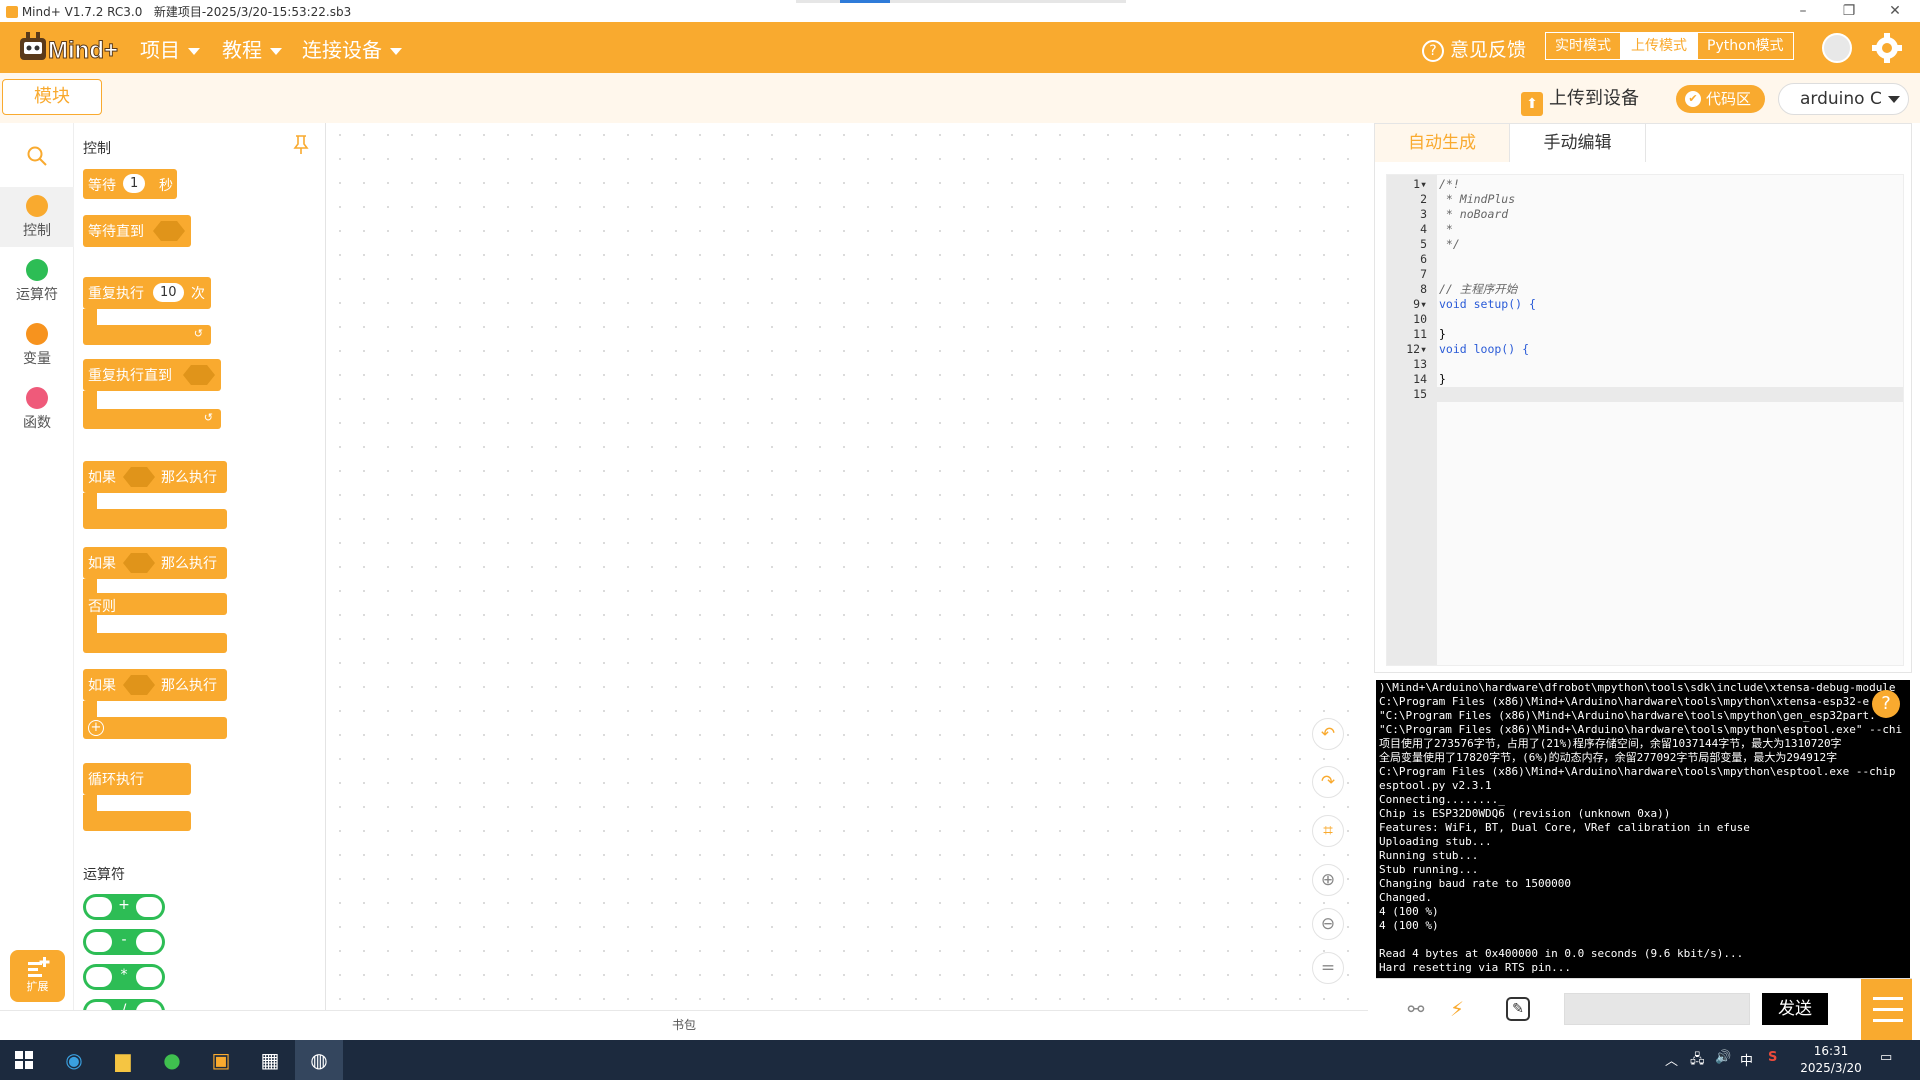 The image size is (1920, 1082). I want to click on serial-toolbar: ⚯ ⚡ ✎ 发送, so click(1644, 1009).